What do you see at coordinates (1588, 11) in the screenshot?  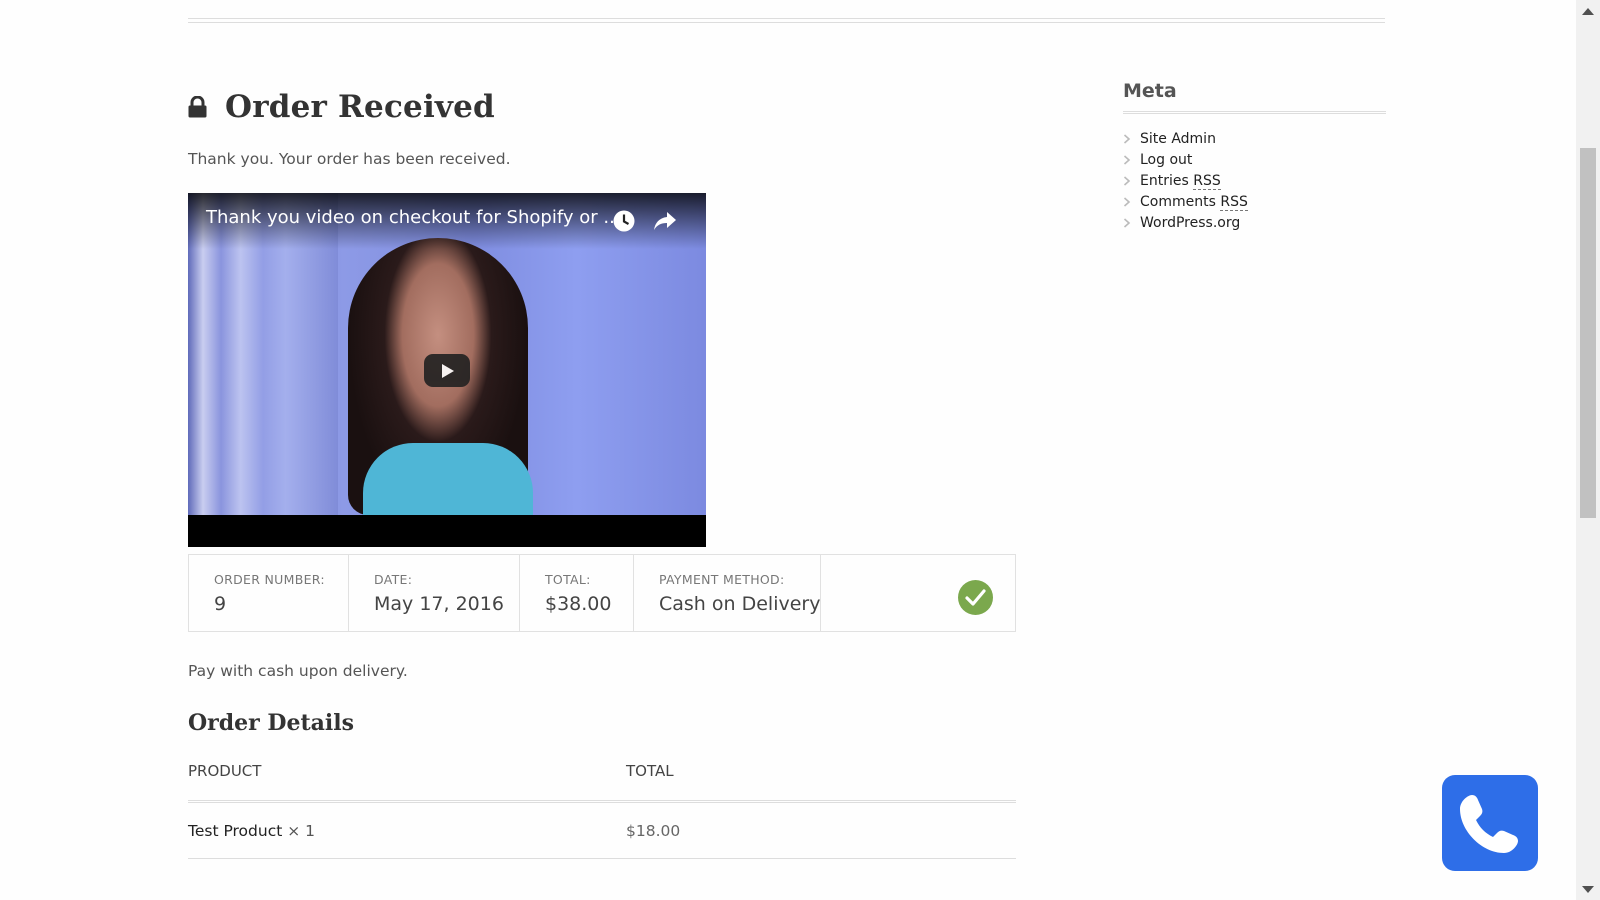 I see `scroll-up-icon` at bounding box center [1588, 11].